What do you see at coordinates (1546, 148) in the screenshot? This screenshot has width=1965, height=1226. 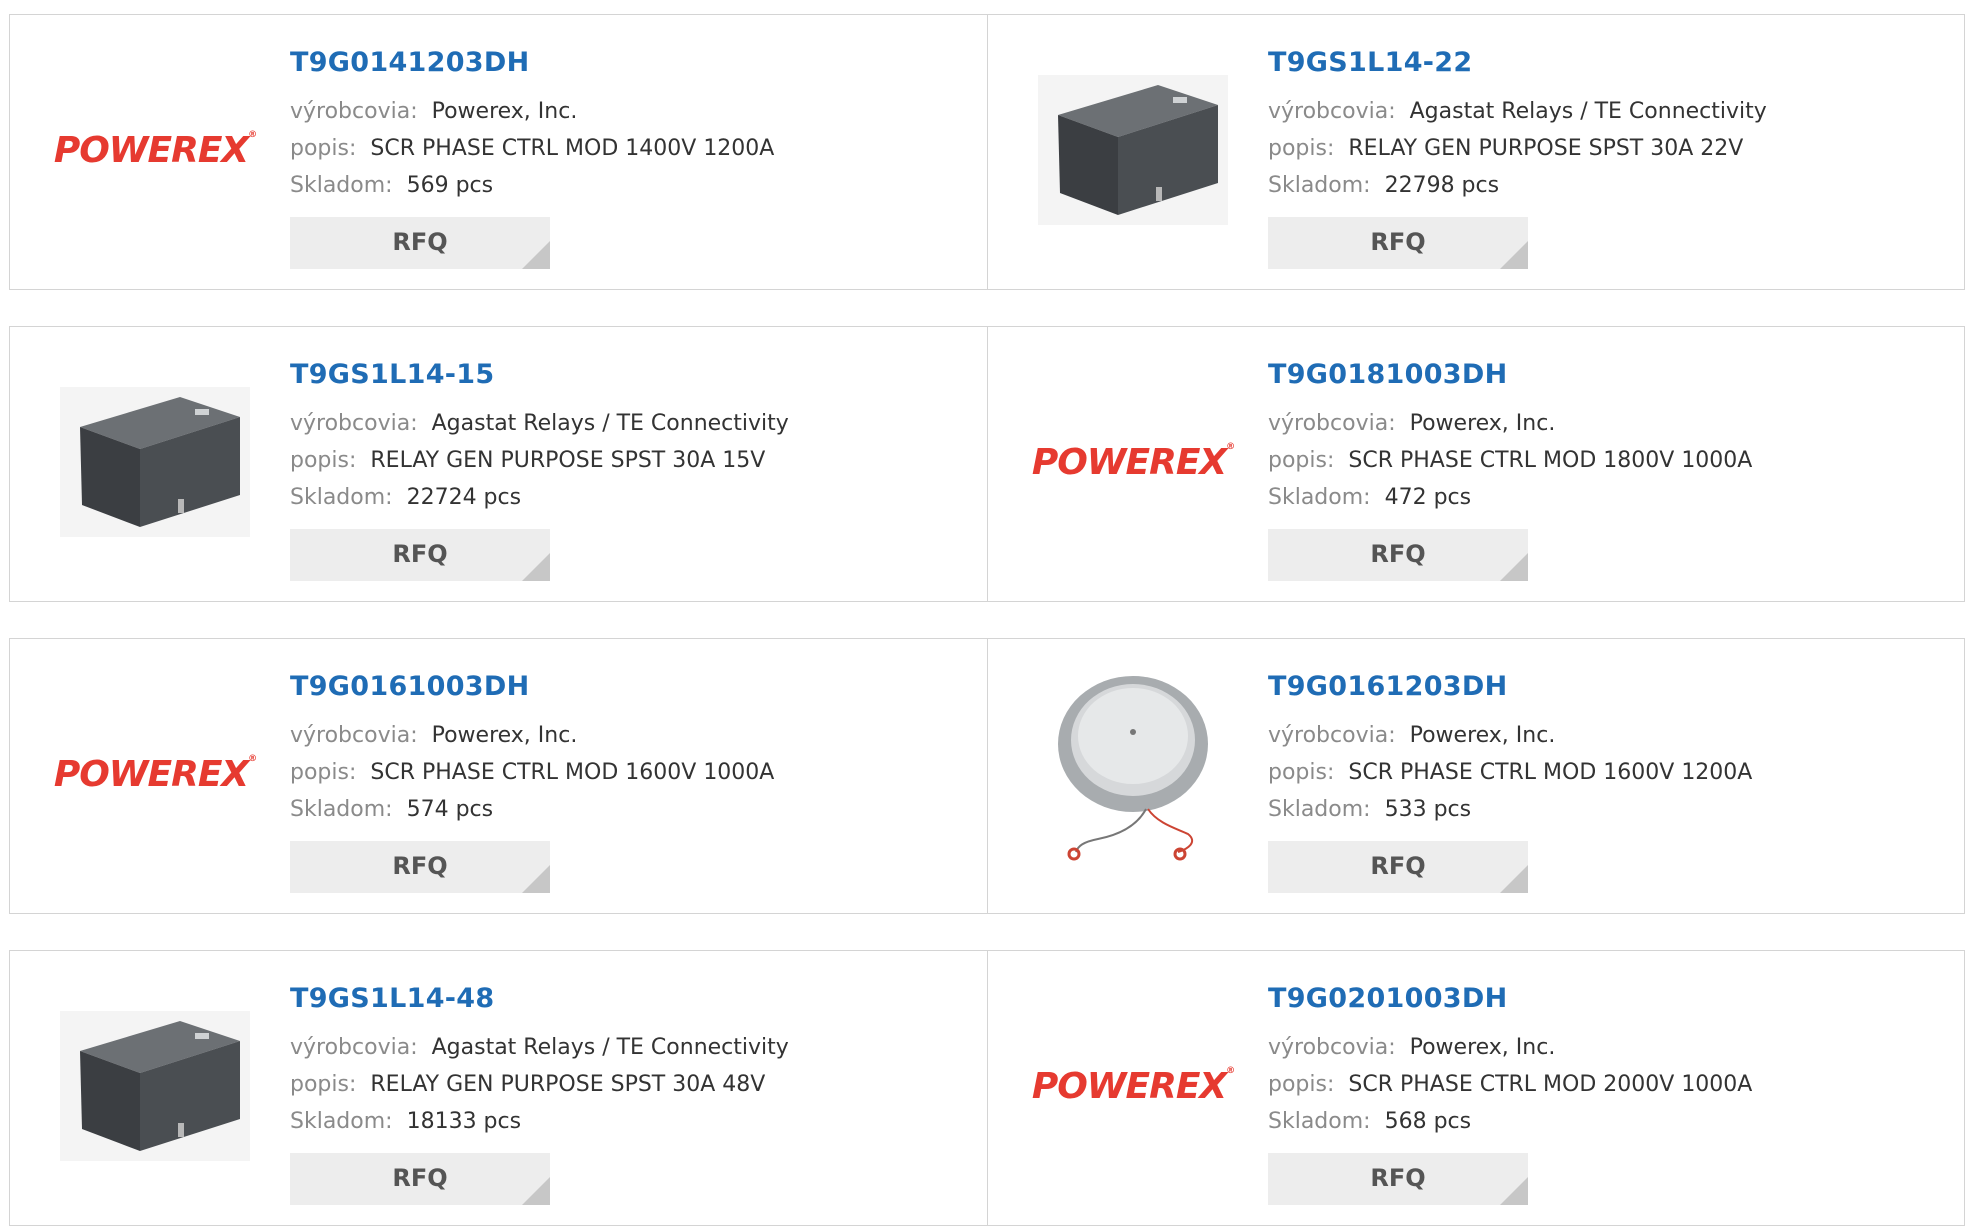 I see `description-value: RELAY GEN PURPOSE SPST 30A 22V` at bounding box center [1546, 148].